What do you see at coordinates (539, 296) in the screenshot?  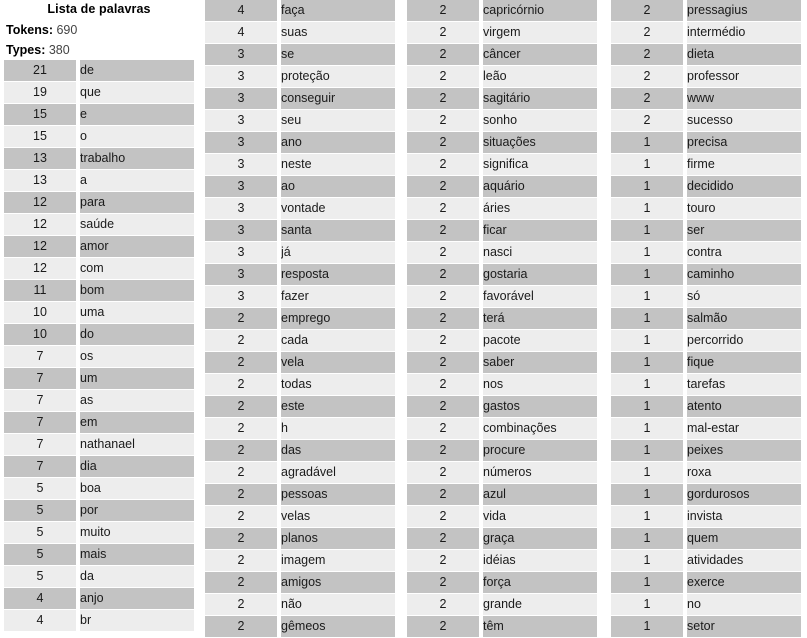 I see `word-text-cell: favorável` at bounding box center [539, 296].